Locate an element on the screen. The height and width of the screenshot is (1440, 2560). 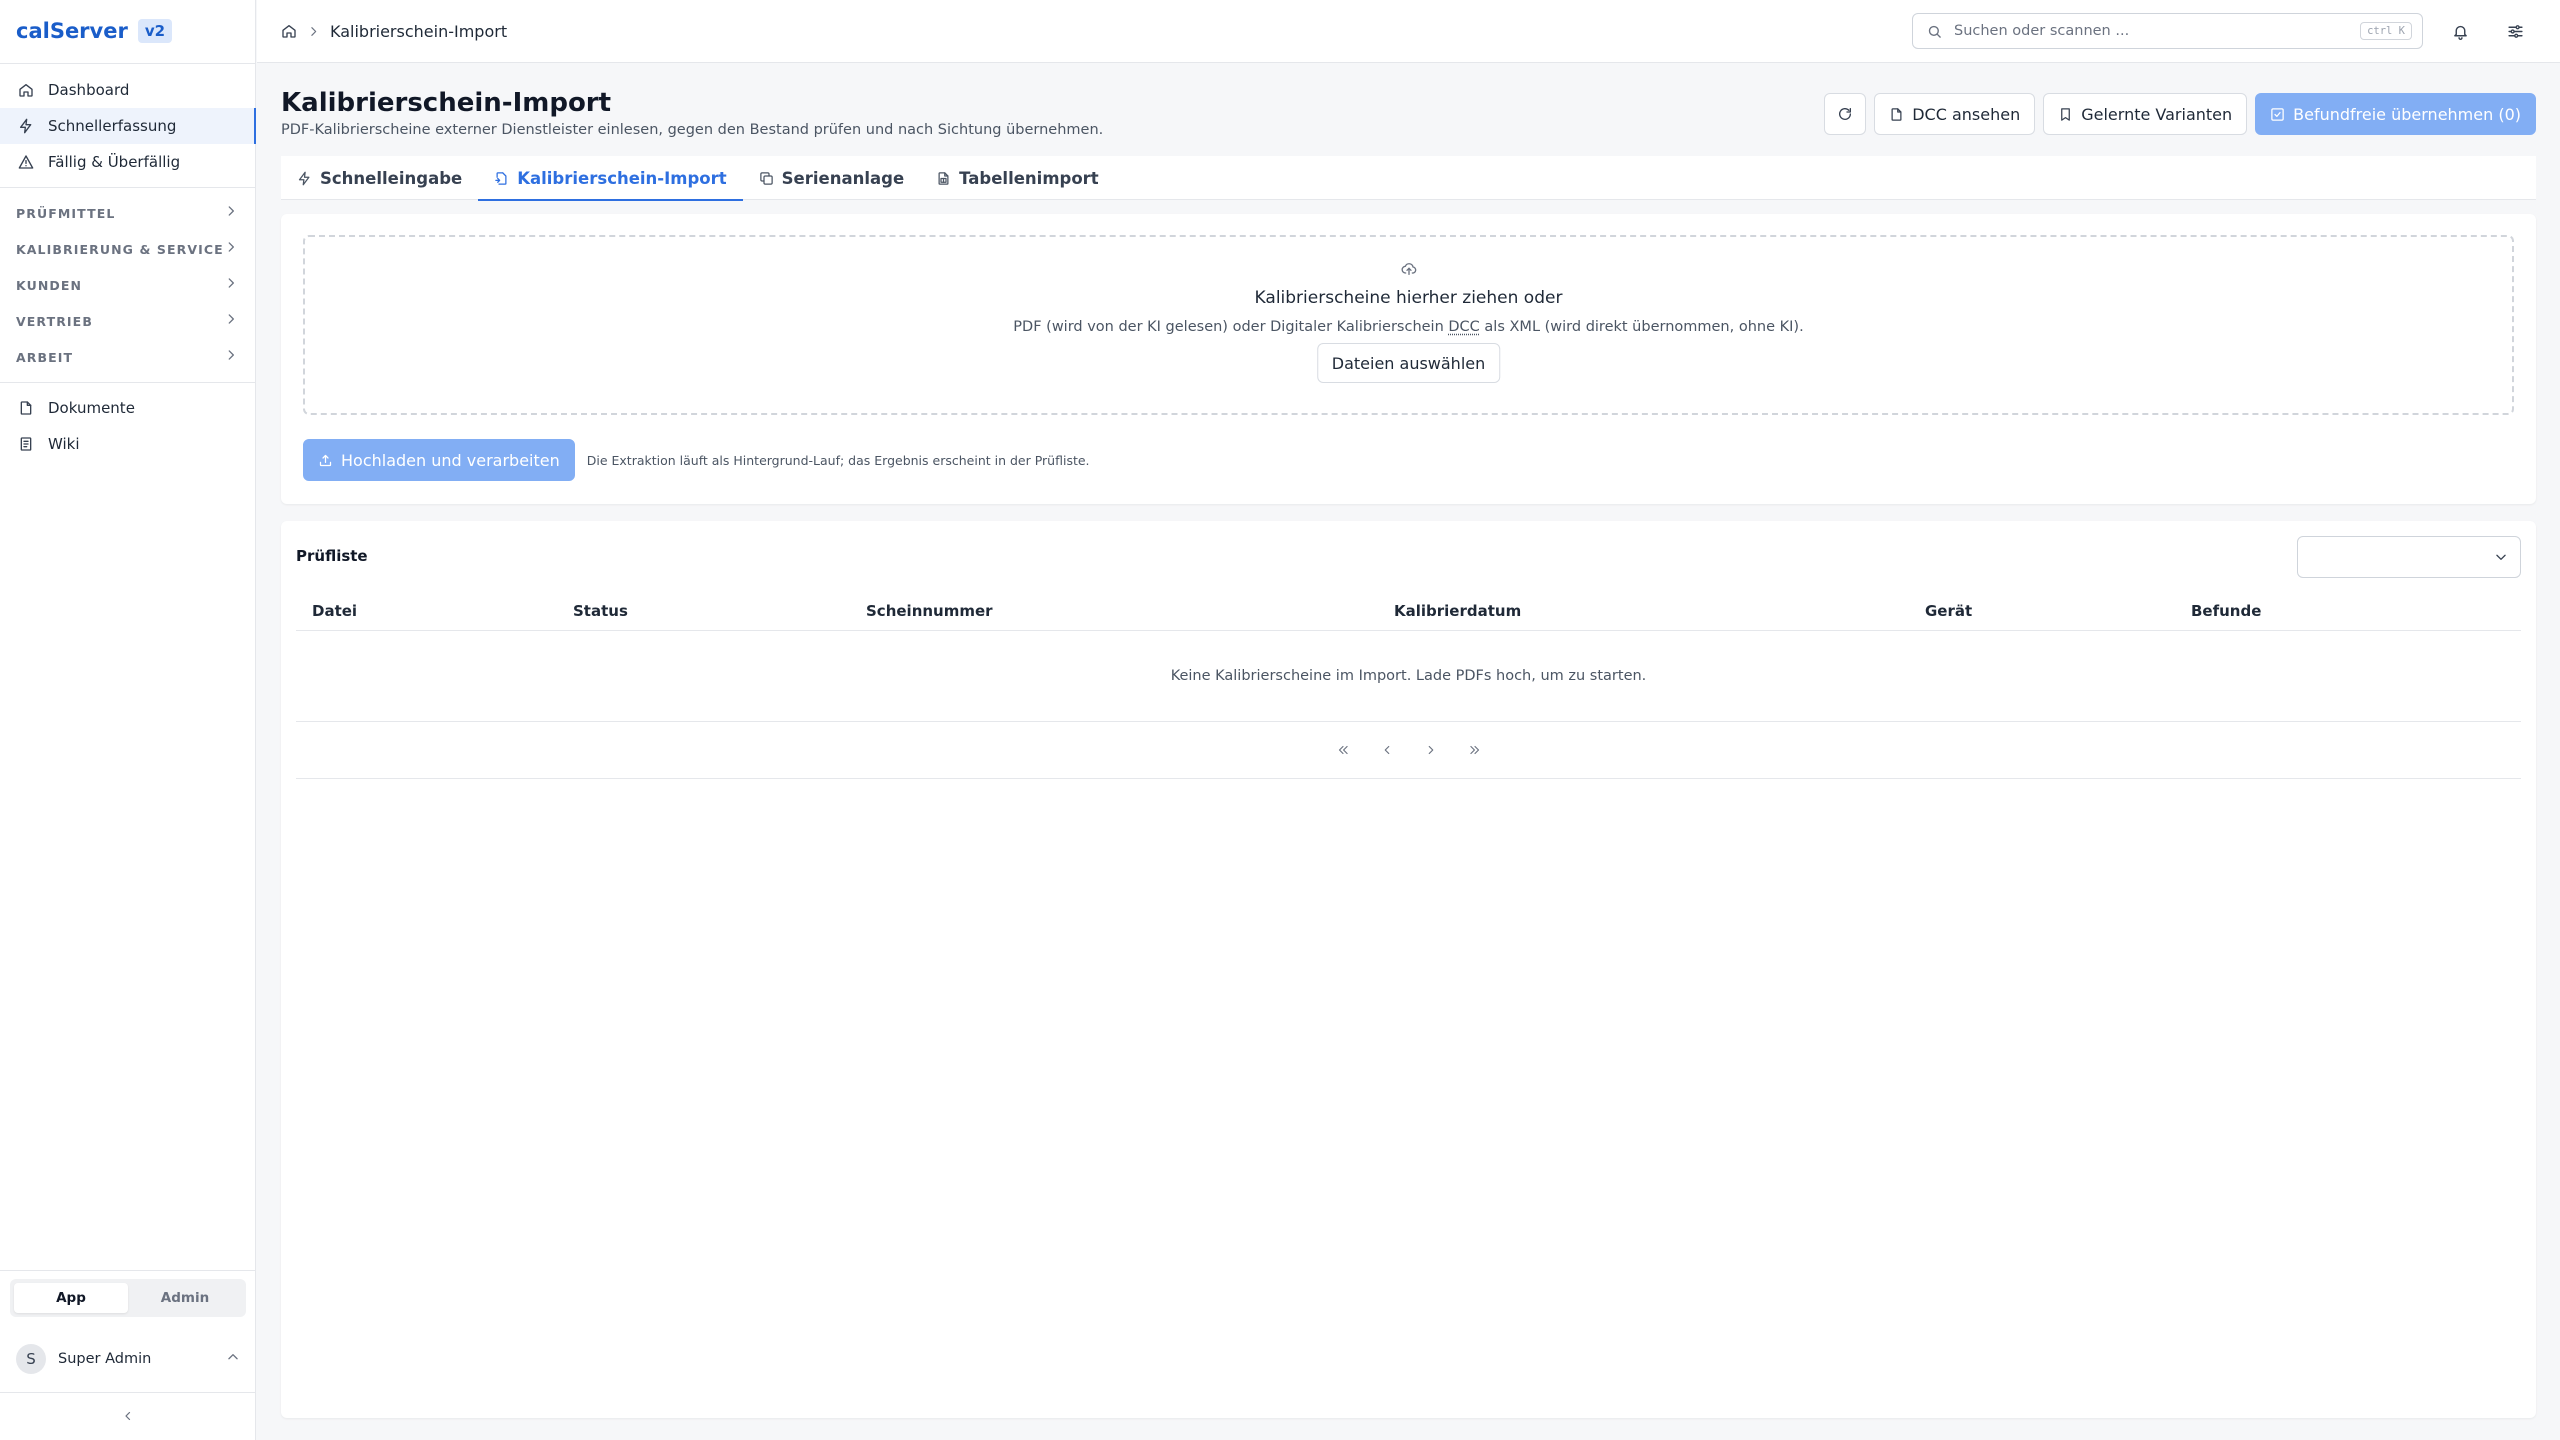
column-header-scheinnummer: Scheinnummer is located at coordinates (929, 611).